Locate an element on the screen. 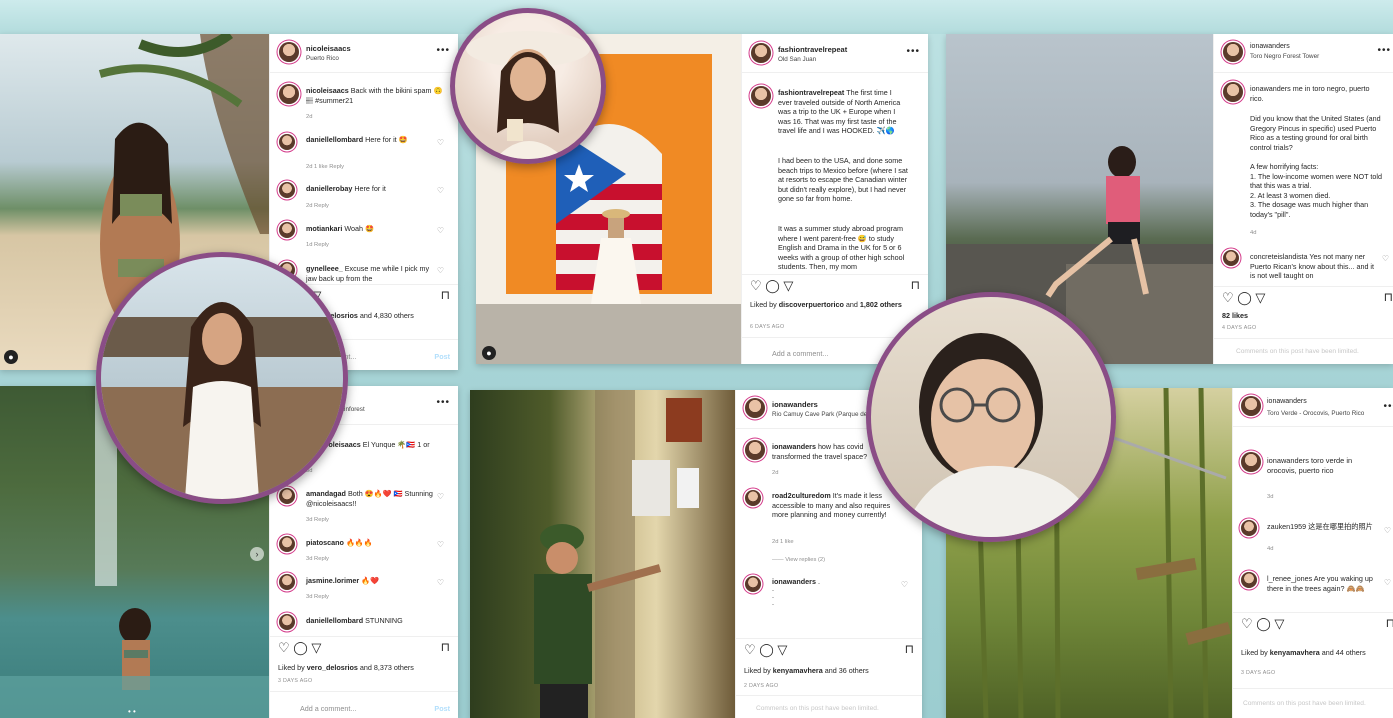  comment-username: gynelleee_ is located at coordinates (324, 268).